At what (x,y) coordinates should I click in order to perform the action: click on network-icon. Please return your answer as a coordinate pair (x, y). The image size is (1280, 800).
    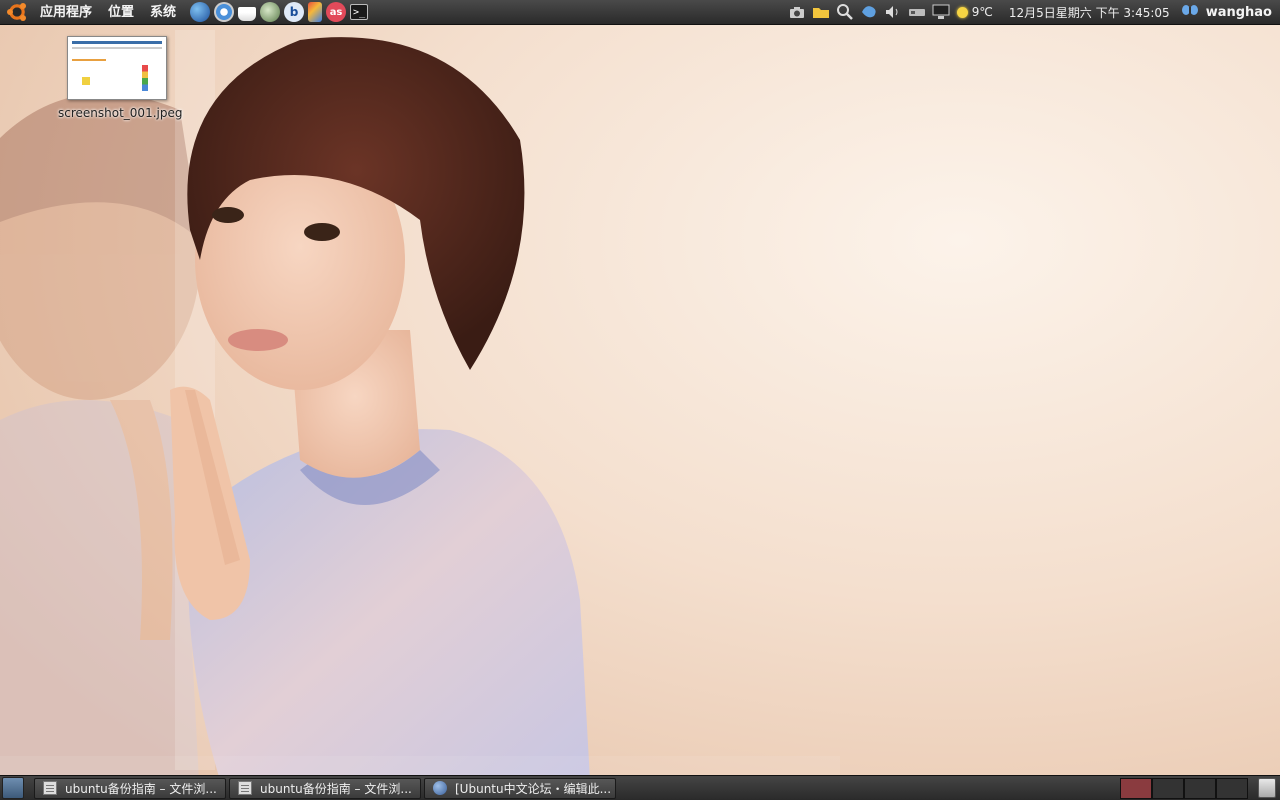
    Looking at the image, I should click on (270, 12).